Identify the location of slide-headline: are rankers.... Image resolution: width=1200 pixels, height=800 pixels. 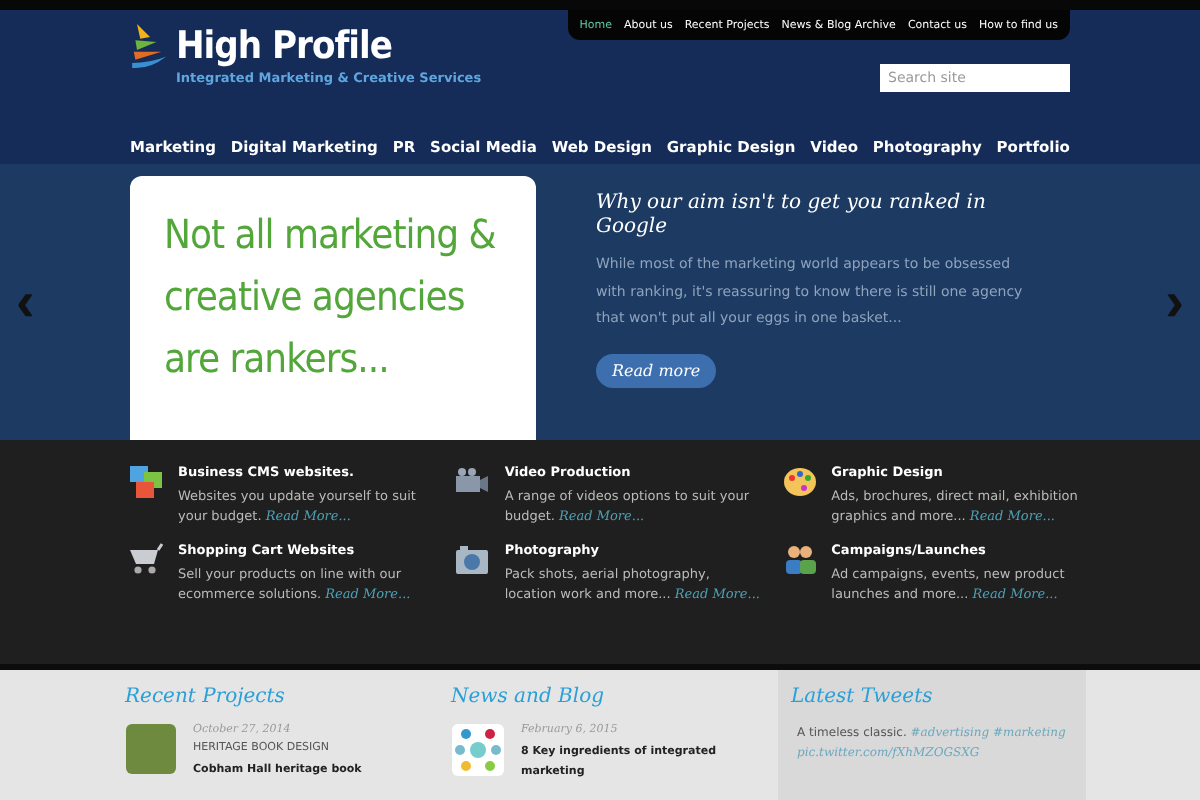
(277, 359).